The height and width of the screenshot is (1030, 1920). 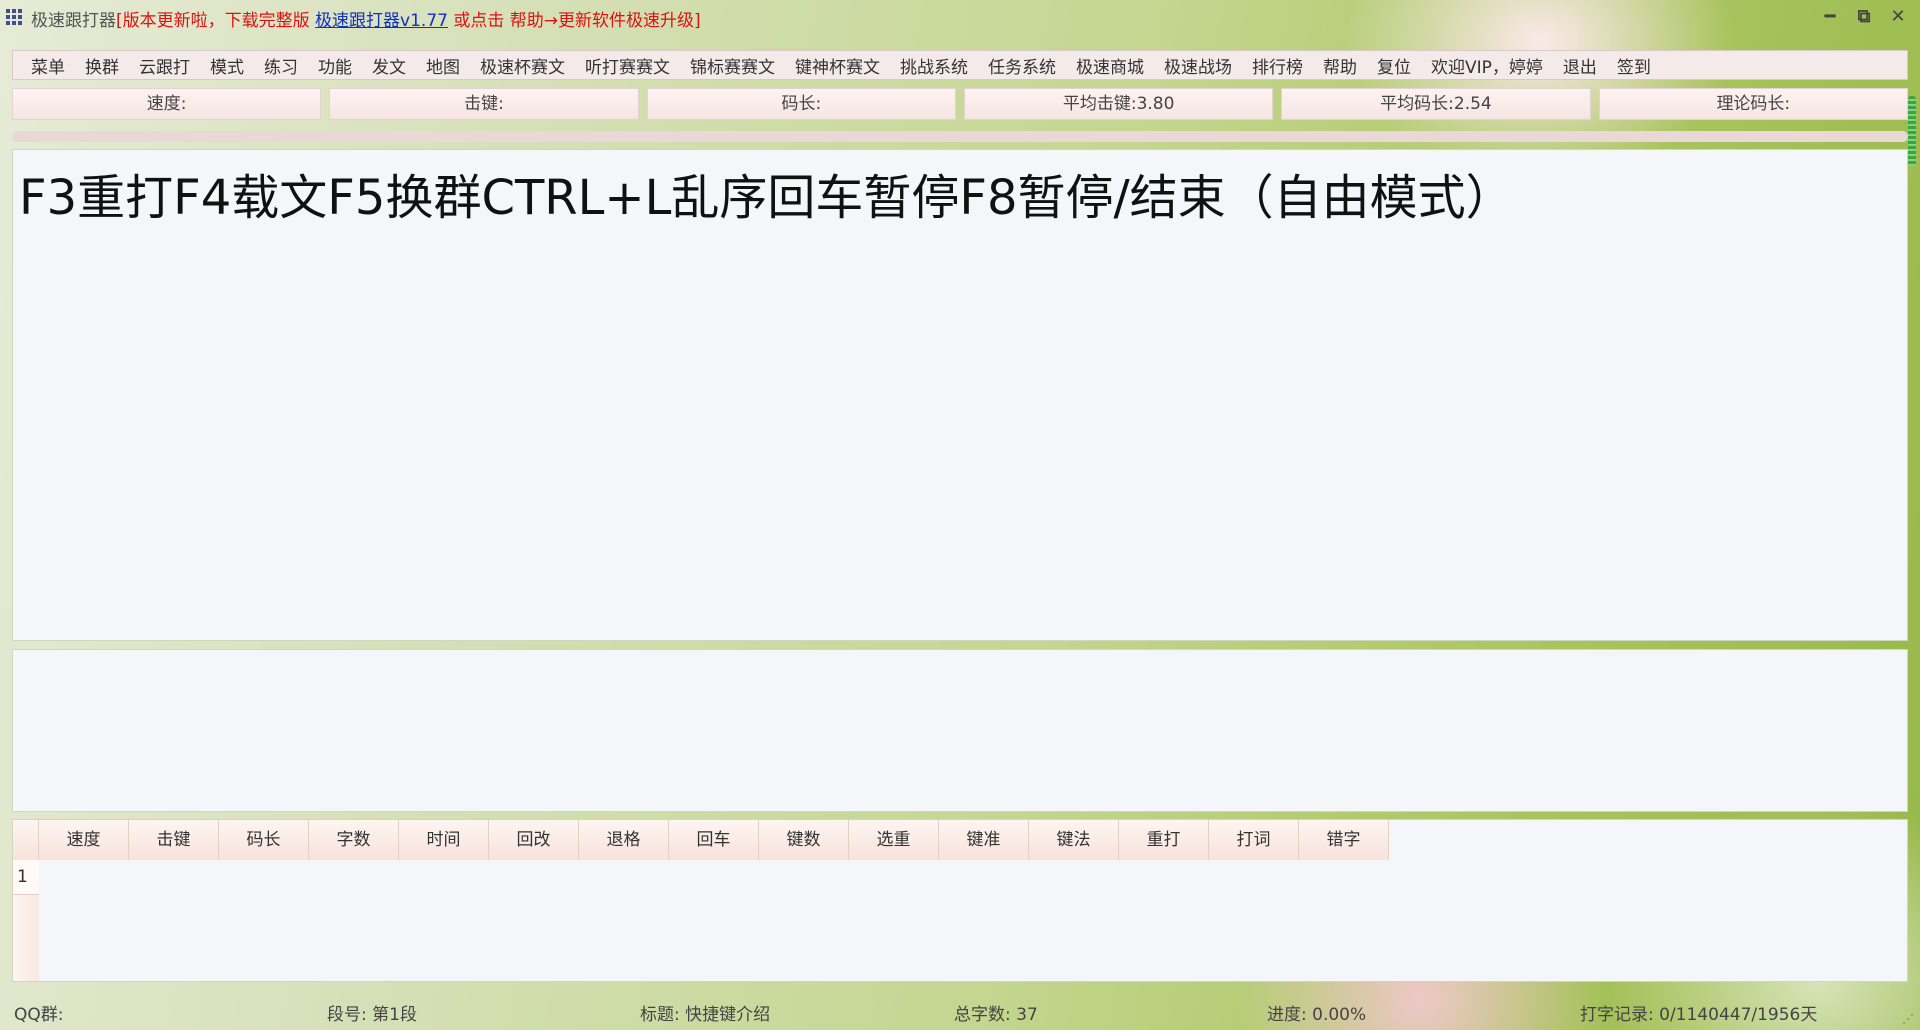 What do you see at coordinates (443, 65) in the screenshot?
I see `menu-item-map: 地图` at bounding box center [443, 65].